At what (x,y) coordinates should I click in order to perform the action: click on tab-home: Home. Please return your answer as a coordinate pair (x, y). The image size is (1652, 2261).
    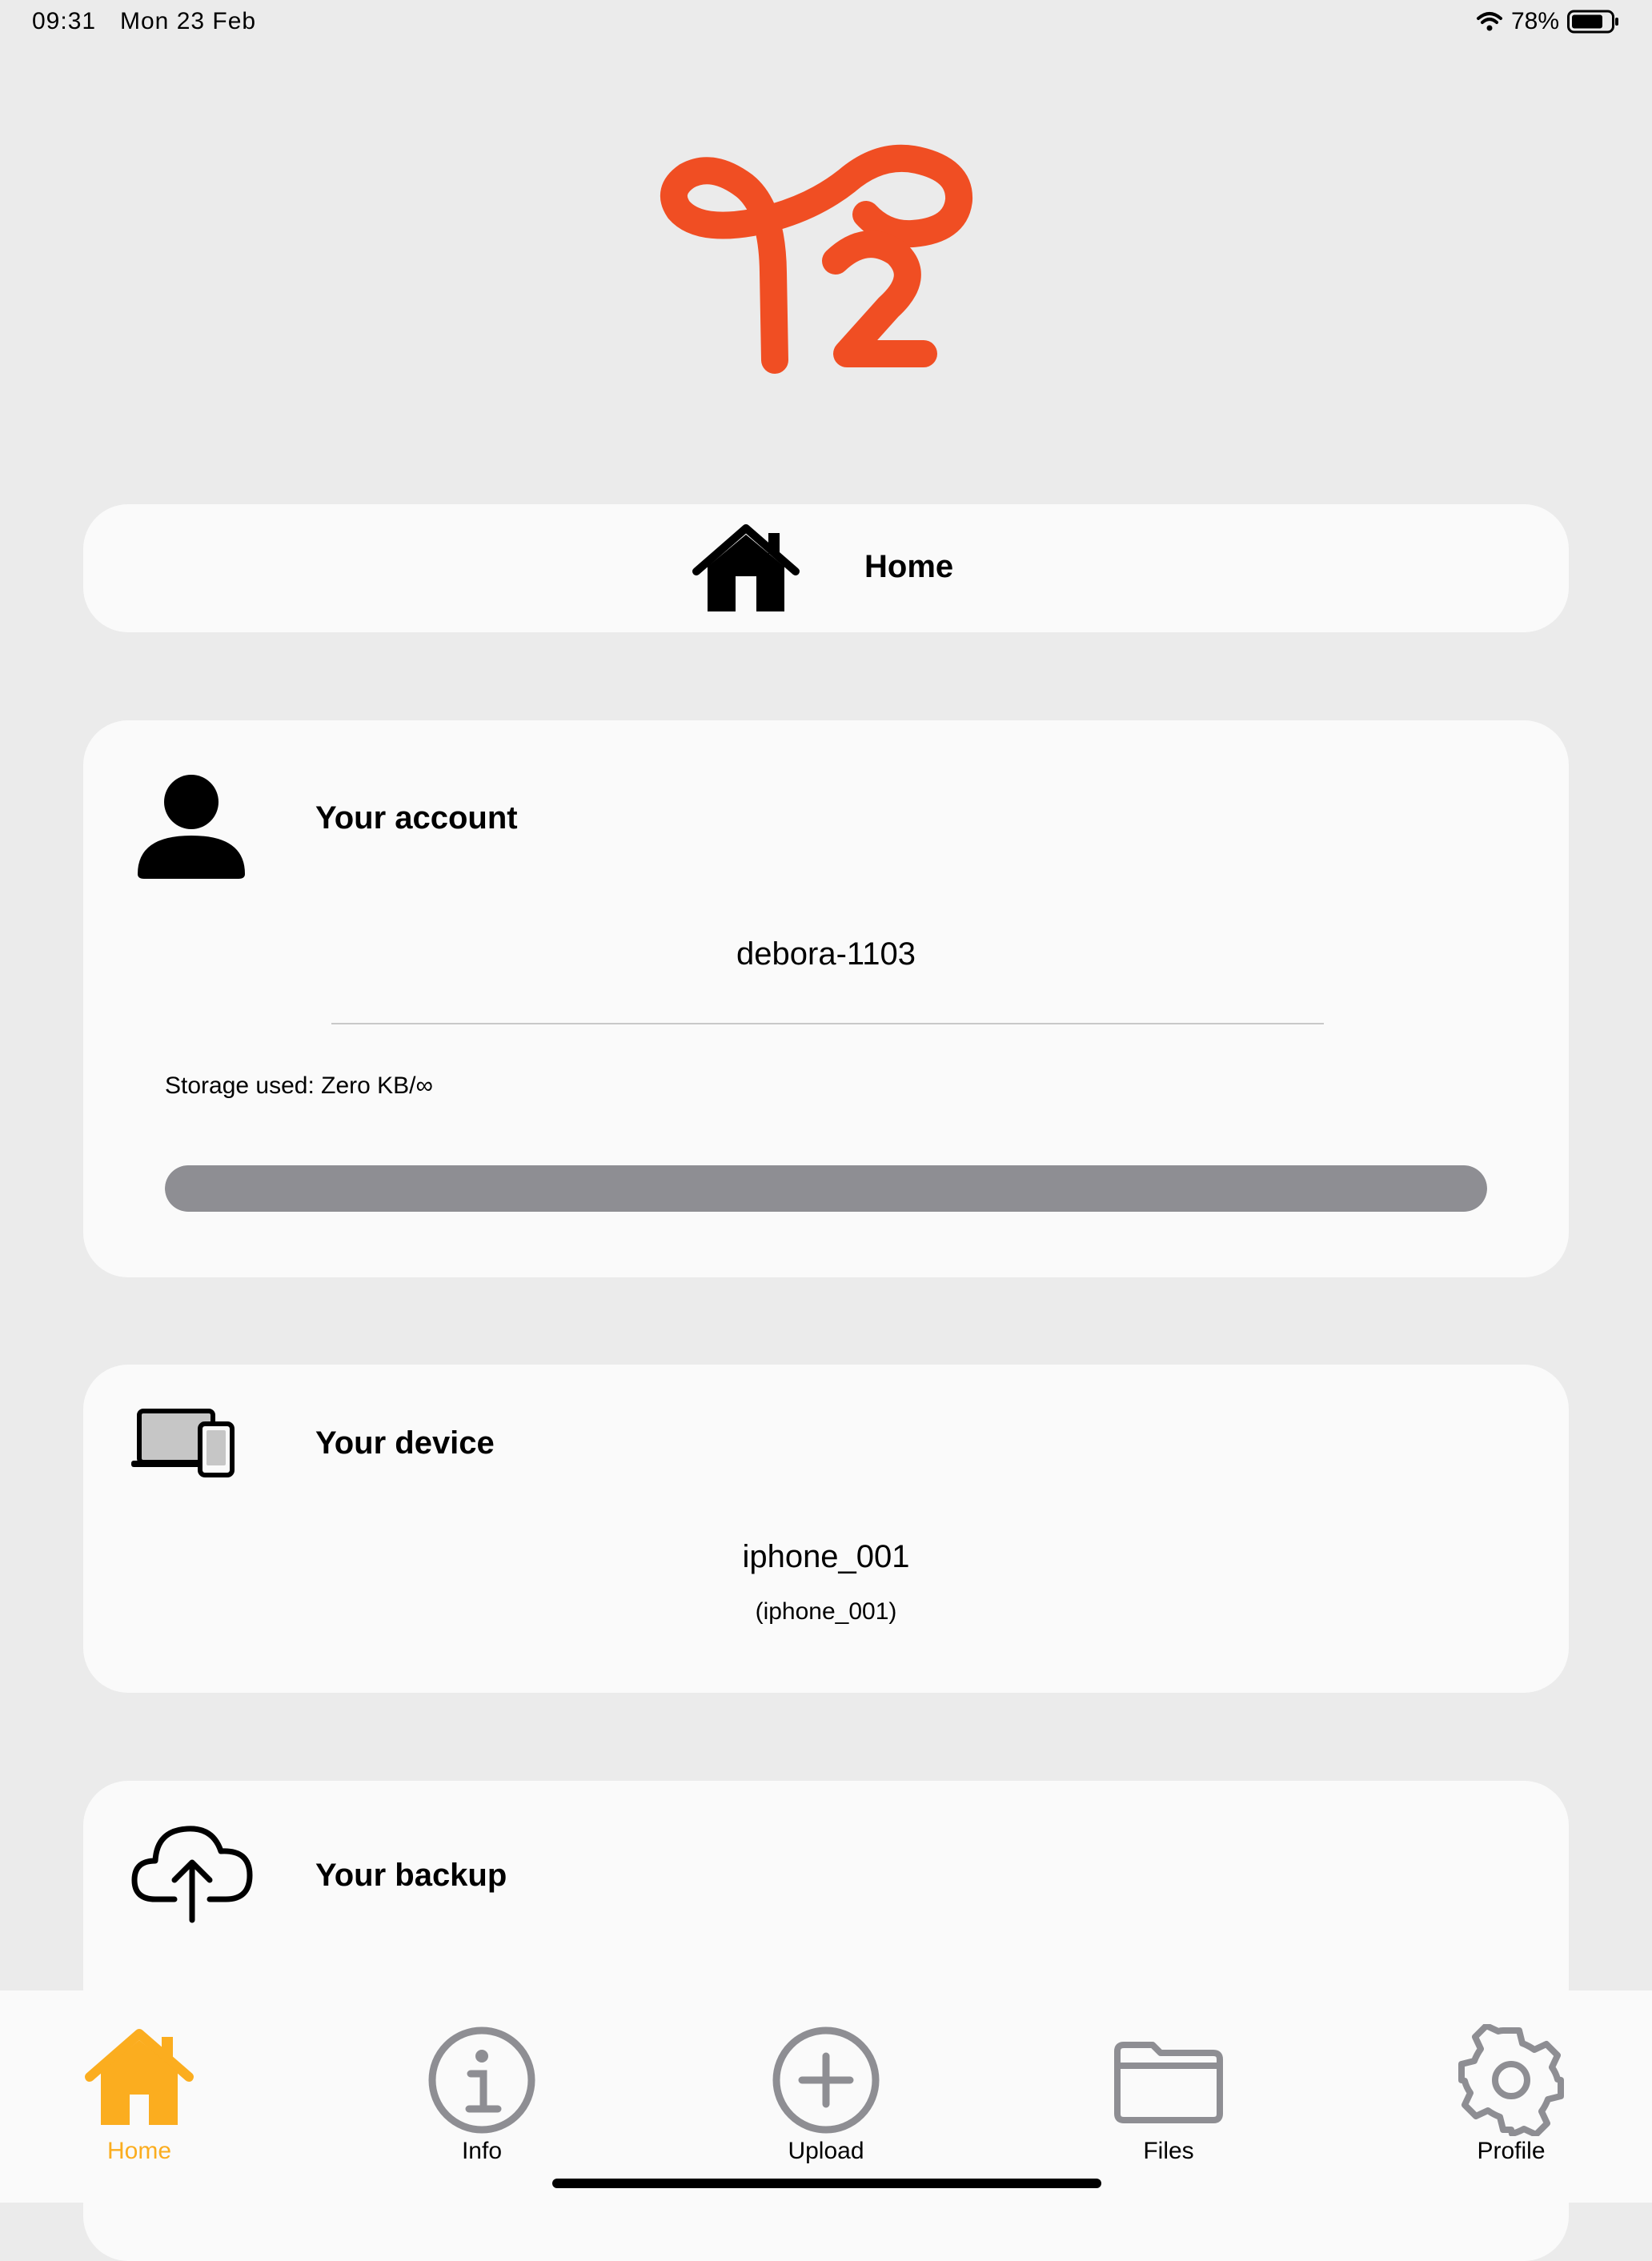
    Looking at the image, I should click on (139, 2082).